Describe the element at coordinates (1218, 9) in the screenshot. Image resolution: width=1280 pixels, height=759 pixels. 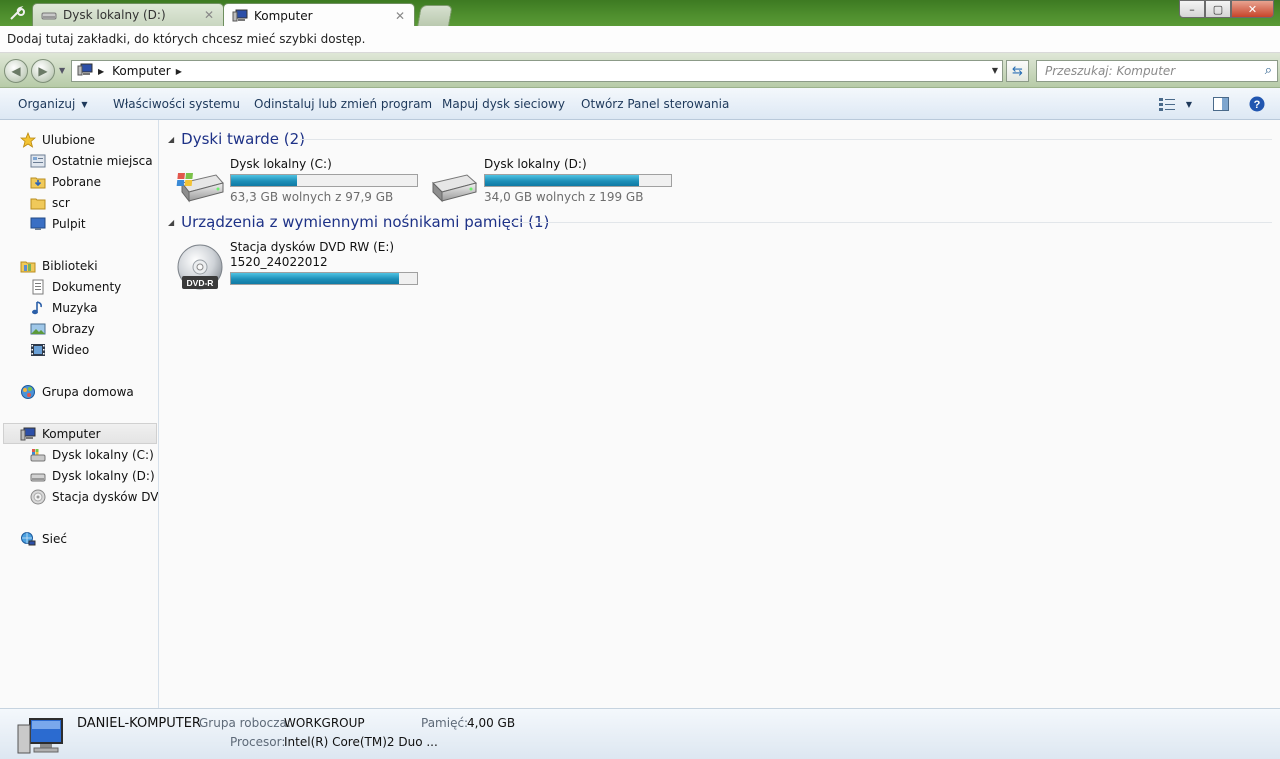
I see `maximize-button: ▢` at that location.